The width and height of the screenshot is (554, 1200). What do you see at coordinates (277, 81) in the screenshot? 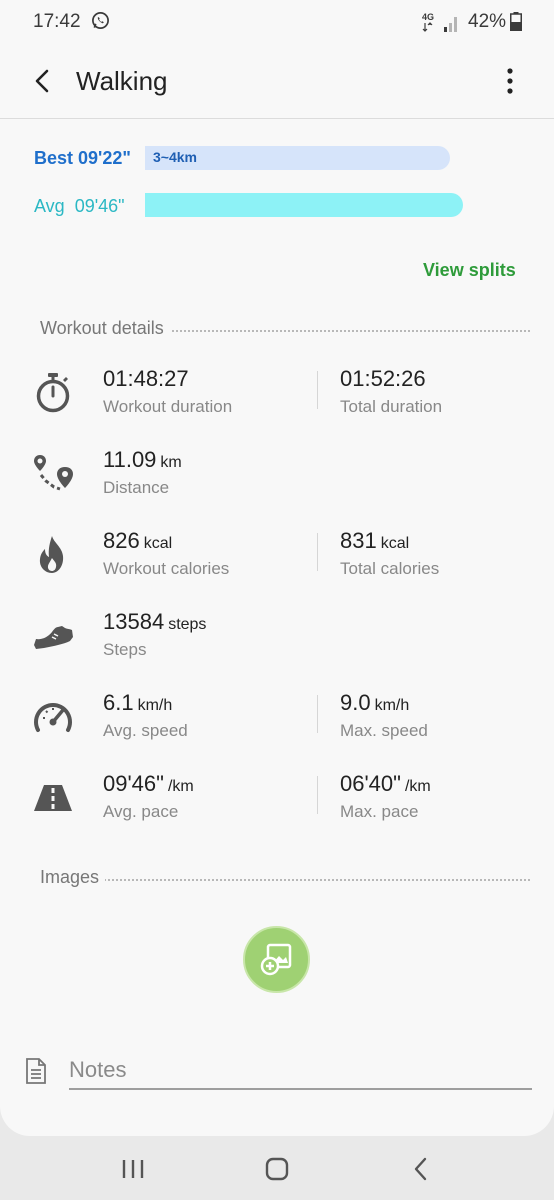
I see `app-bar: Walking` at bounding box center [277, 81].